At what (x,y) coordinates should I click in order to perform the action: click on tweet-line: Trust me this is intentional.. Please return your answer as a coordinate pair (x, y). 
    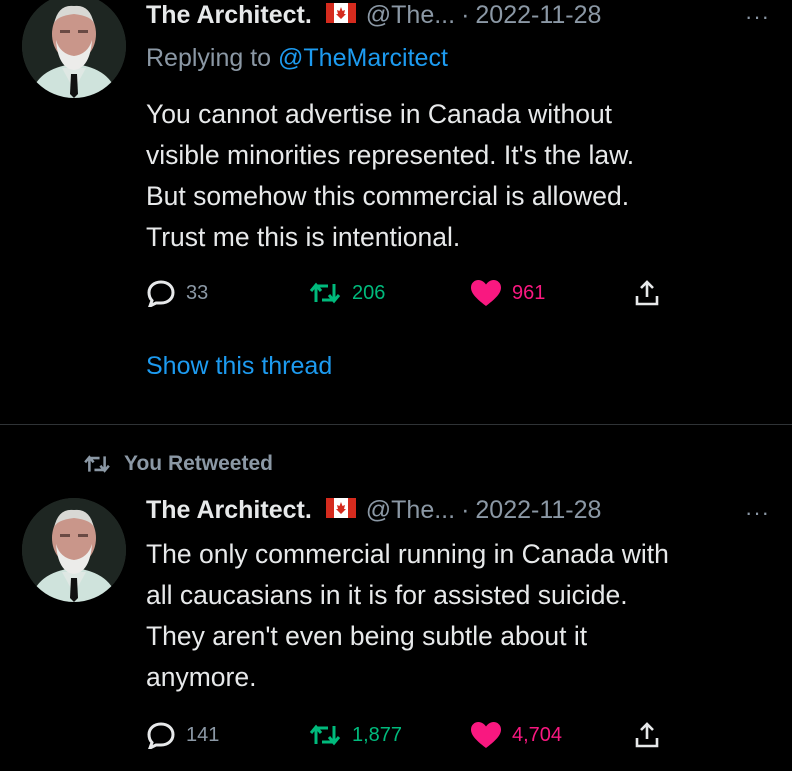
    Looking at the image, I should click on (303, 237).